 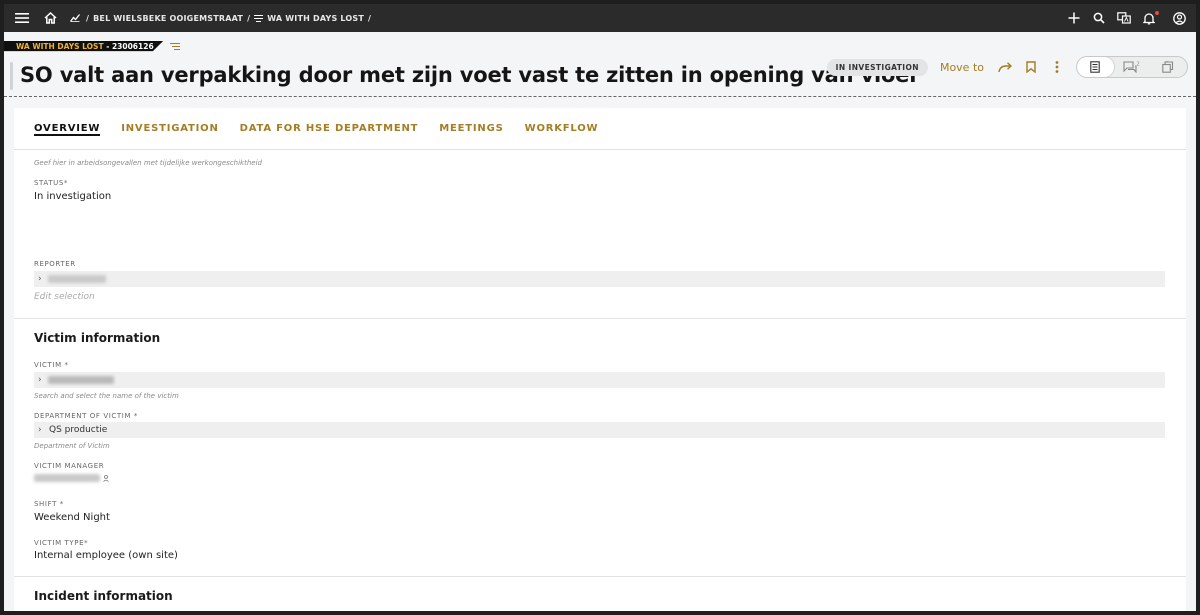 What do you see at coordinates (72, 446) in the screenshot?
I see `department-hint: Department of Victim` at bounding box center [72, 446].